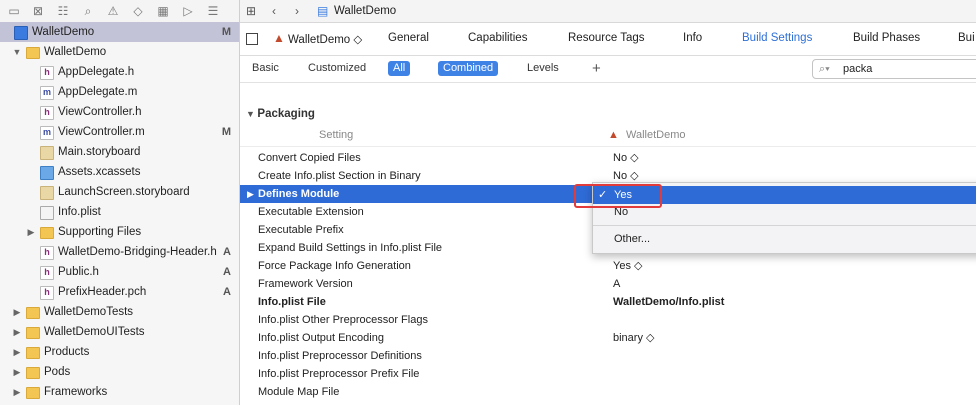  I want to click on tab-build-rules: Bui, so click(966, 38).